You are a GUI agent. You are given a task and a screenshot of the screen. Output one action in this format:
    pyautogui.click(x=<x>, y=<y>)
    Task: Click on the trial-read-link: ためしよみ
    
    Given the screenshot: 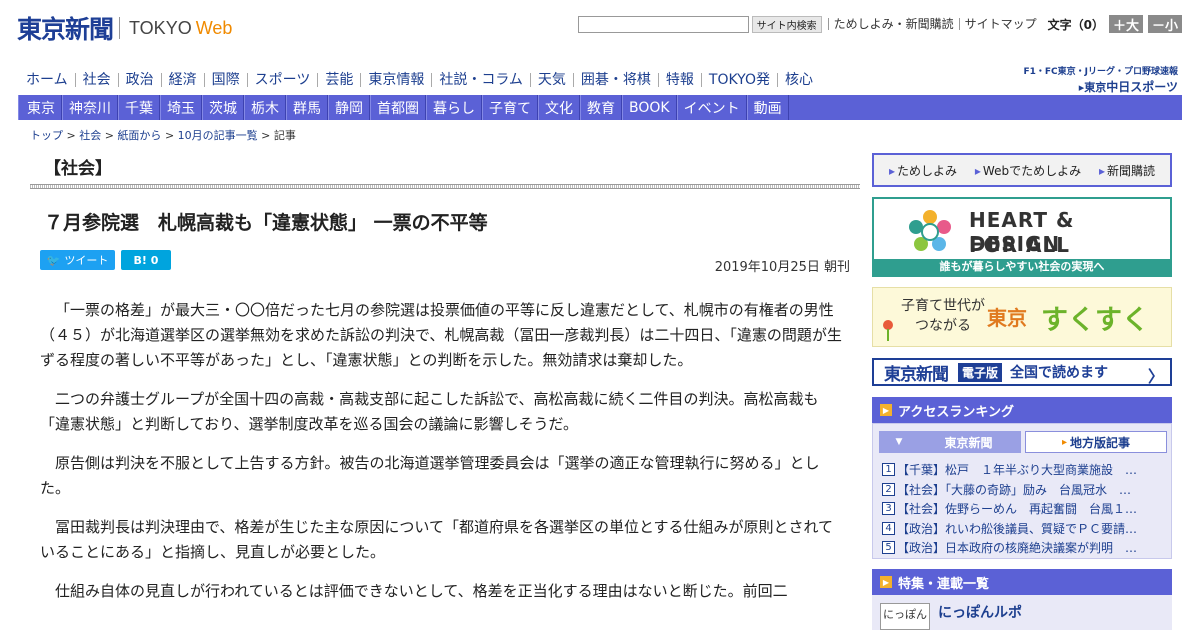 What is the action you would take?
    pyautogui.click(x=923, y=170)
    